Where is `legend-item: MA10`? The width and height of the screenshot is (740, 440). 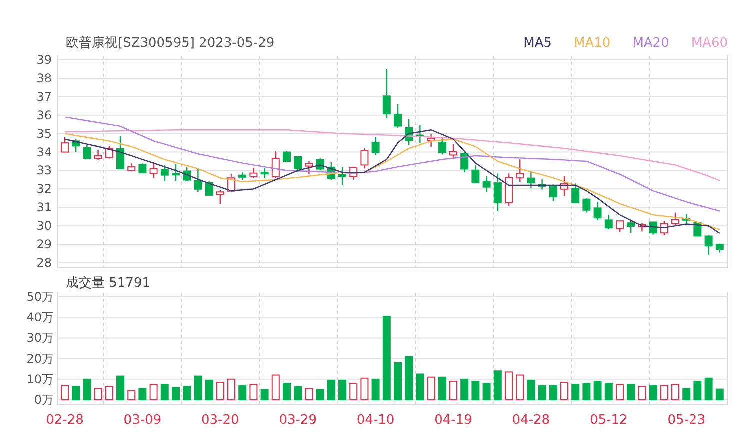 legend-item: MA10 is located at coordinates (592, 44).